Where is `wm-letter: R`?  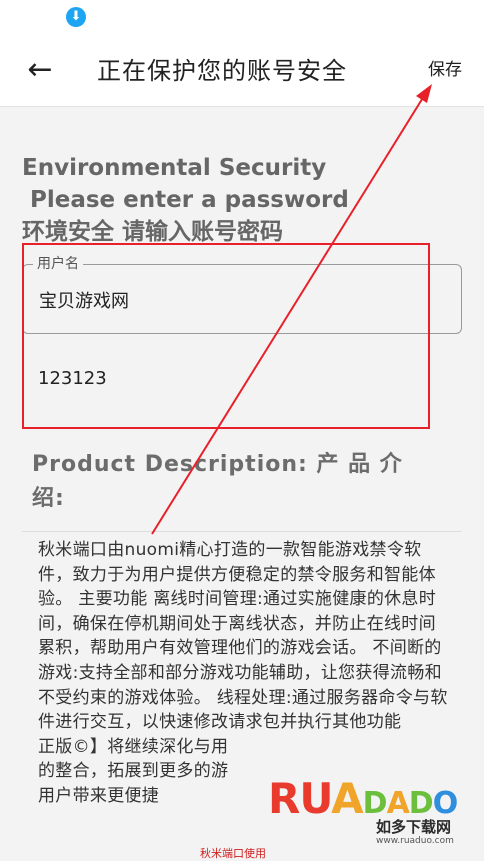
wm-letter: R is located at coordinates (284, 798).